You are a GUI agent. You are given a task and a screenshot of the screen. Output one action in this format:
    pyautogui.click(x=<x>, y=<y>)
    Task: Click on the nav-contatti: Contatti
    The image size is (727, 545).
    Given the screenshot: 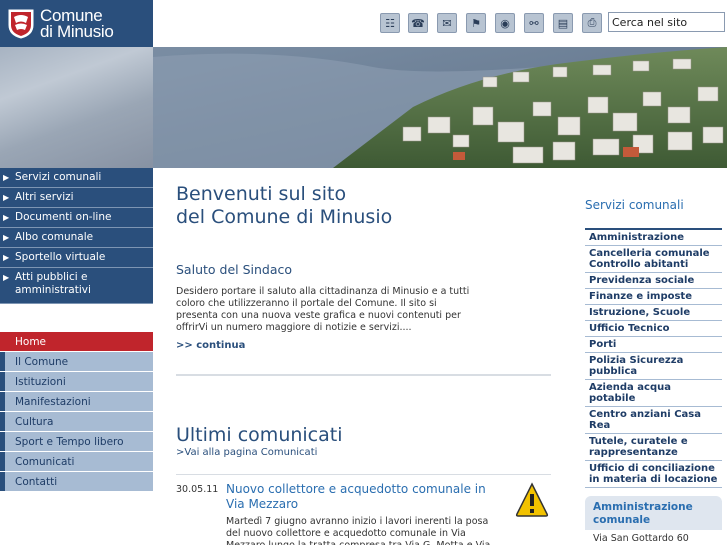 What is the action you would take?
    pyautogui.click(x=76, y=482)
    